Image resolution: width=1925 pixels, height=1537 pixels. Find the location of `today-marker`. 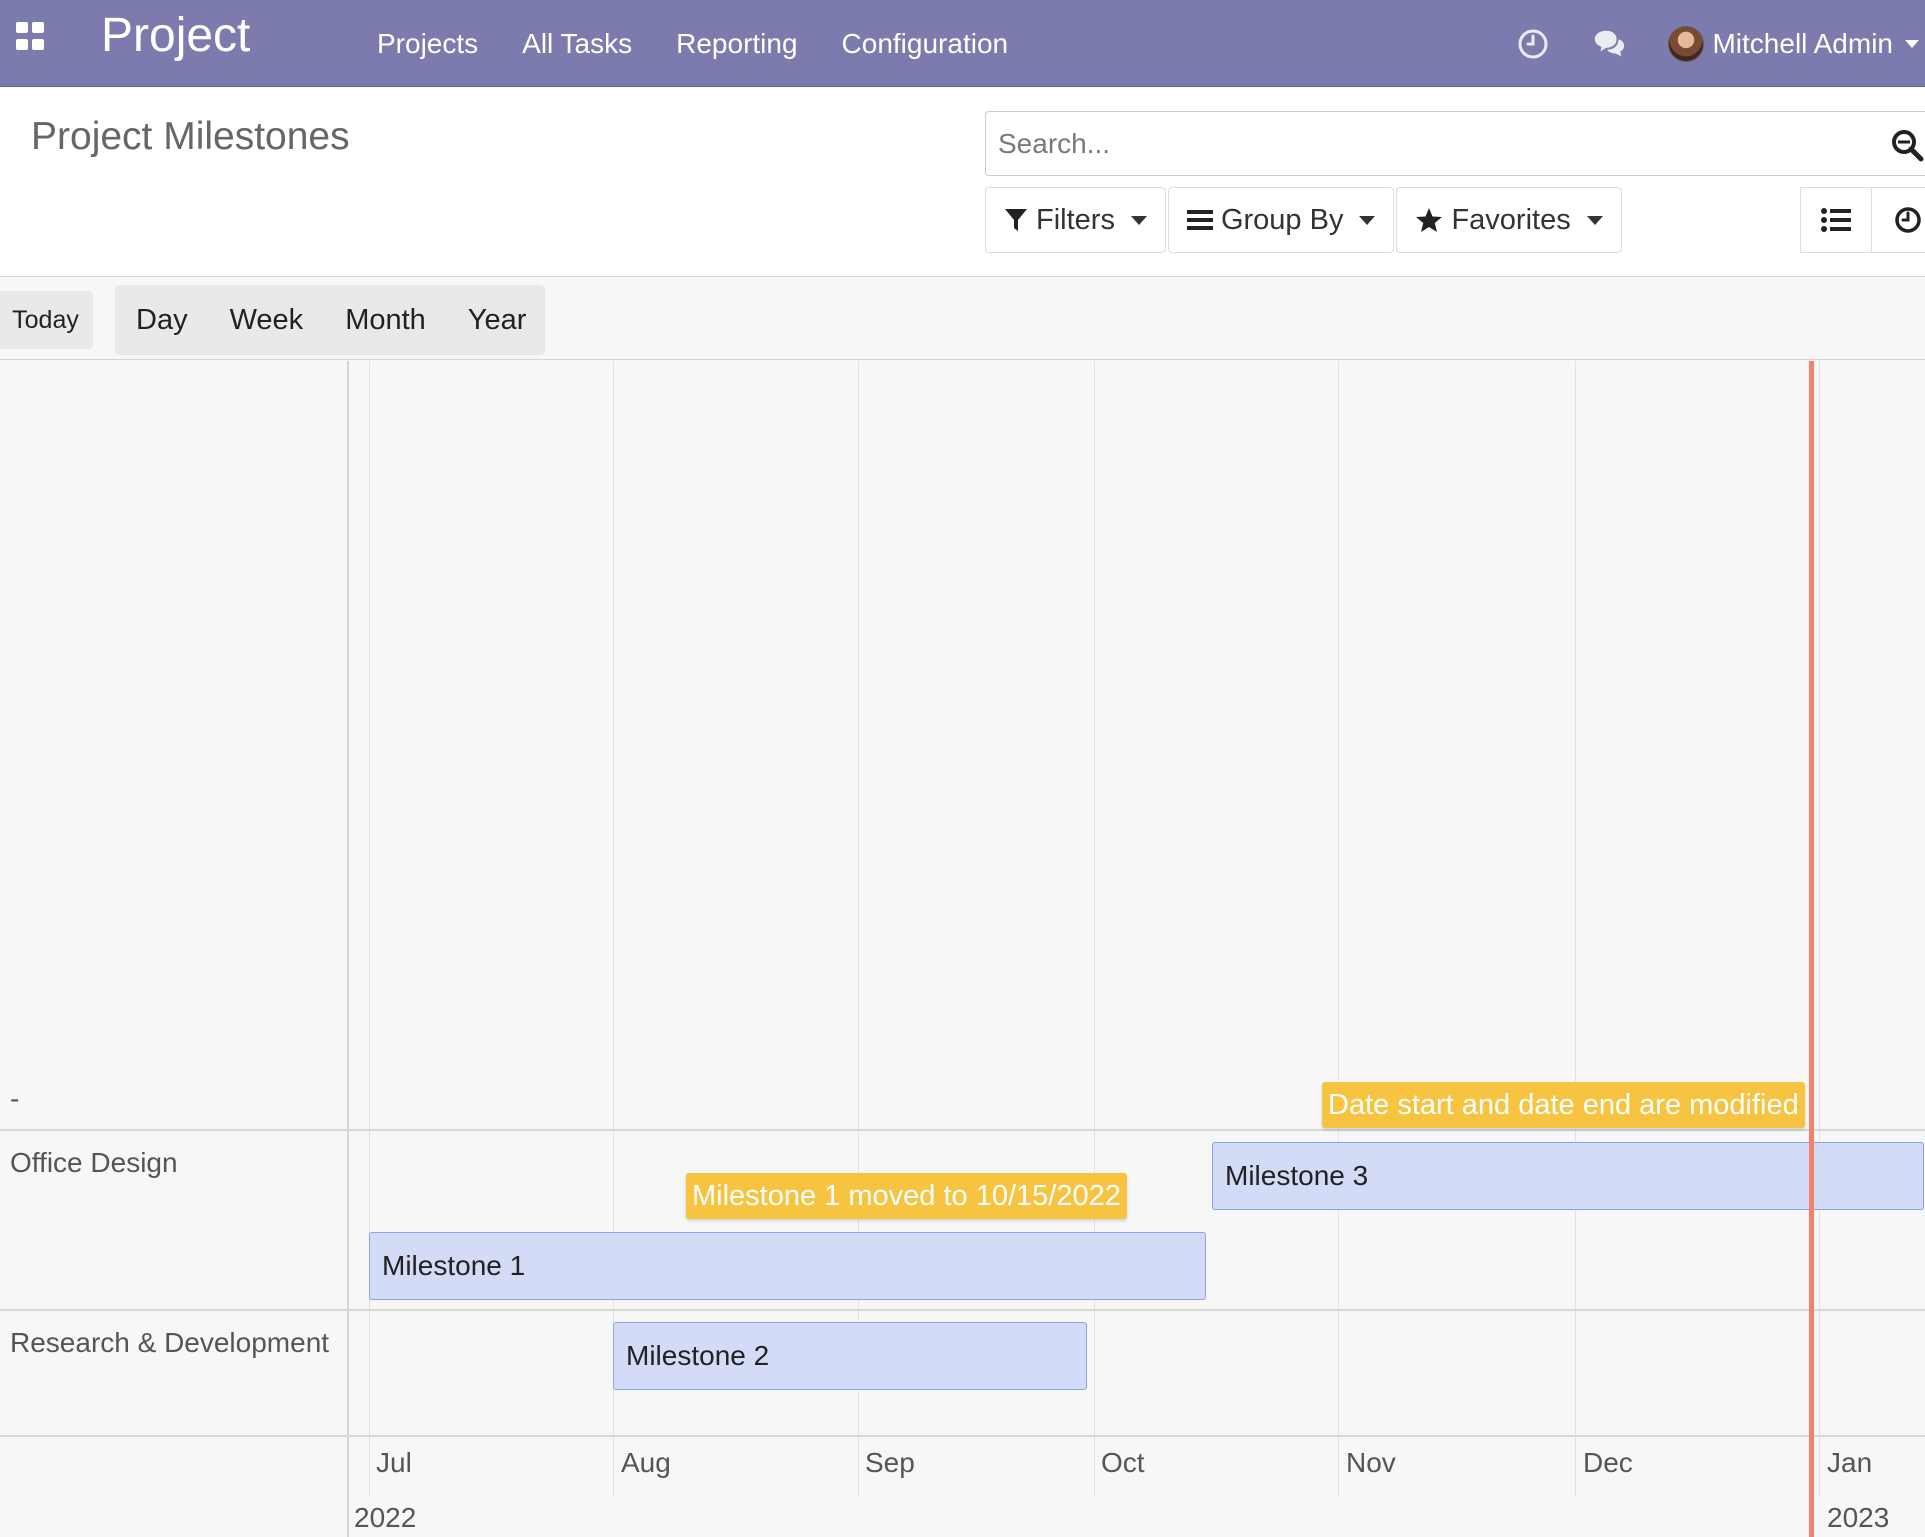

today-marker is located at coordinates (1811, 949).